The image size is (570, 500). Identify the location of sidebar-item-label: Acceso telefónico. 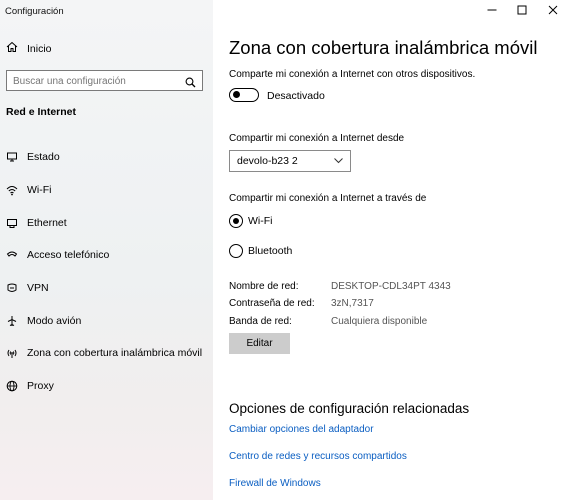
(68, 255).